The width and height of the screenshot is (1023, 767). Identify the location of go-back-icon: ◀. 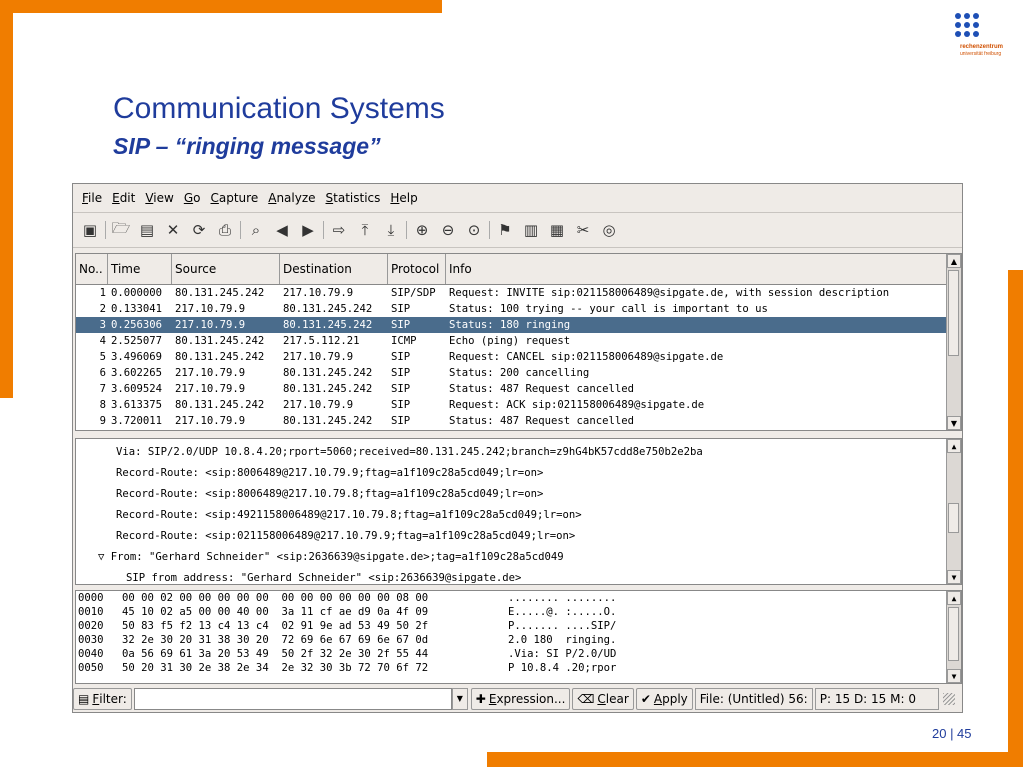
(282, 230).